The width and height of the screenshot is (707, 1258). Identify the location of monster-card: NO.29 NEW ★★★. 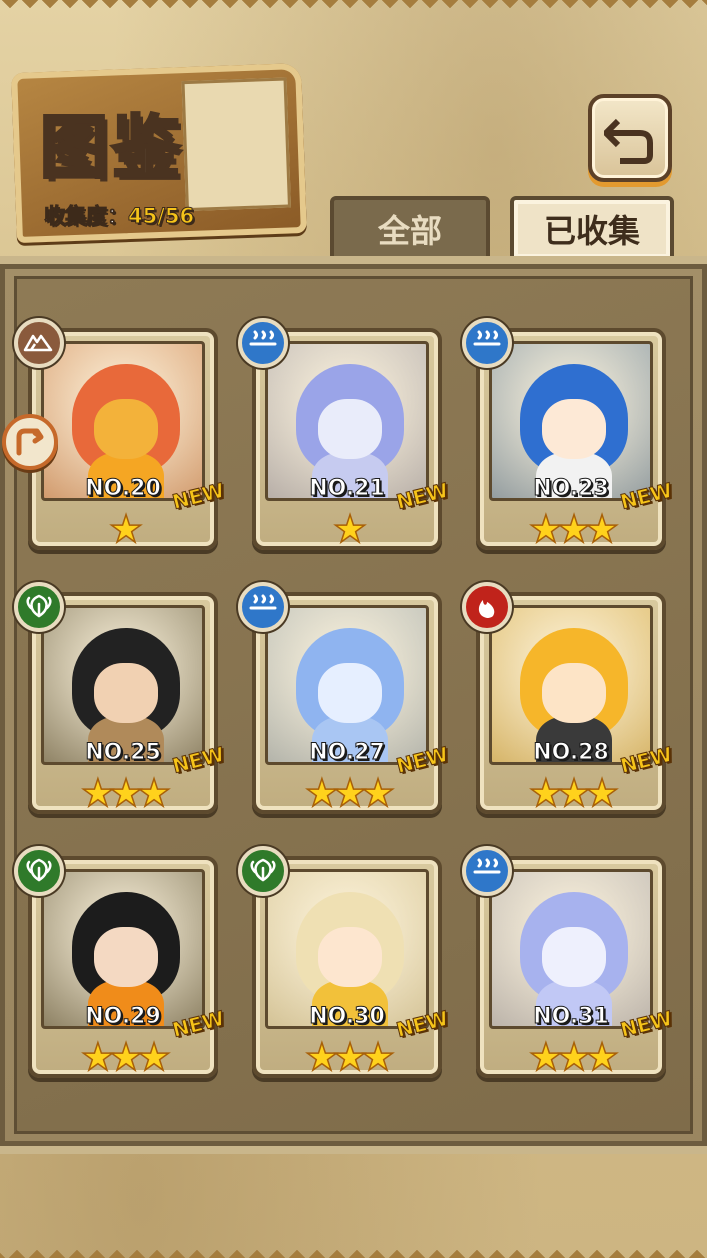
(120, 962).